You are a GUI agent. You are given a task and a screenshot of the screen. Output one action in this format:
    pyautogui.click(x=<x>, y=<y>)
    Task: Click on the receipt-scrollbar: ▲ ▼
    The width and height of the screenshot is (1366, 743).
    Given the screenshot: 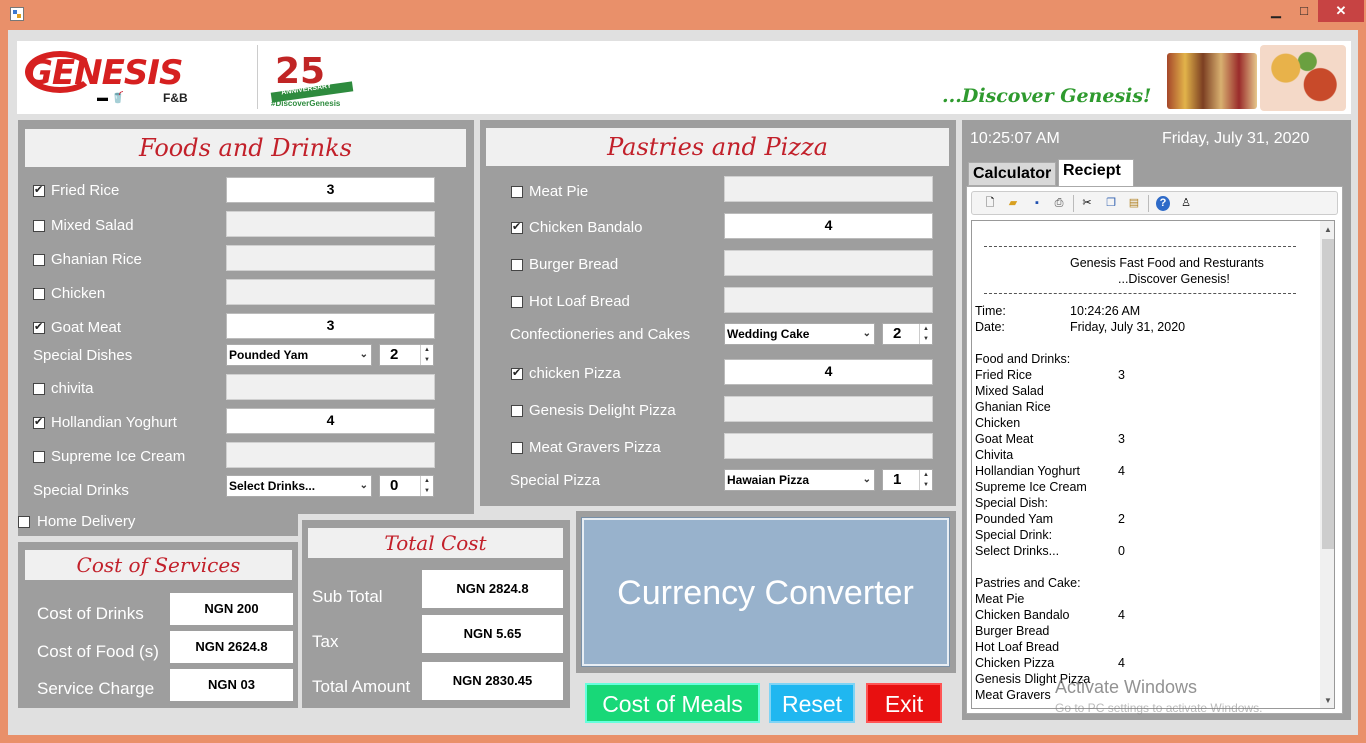 What is the action you would take?
    pyautogui.click(x=1327, y=464)
    